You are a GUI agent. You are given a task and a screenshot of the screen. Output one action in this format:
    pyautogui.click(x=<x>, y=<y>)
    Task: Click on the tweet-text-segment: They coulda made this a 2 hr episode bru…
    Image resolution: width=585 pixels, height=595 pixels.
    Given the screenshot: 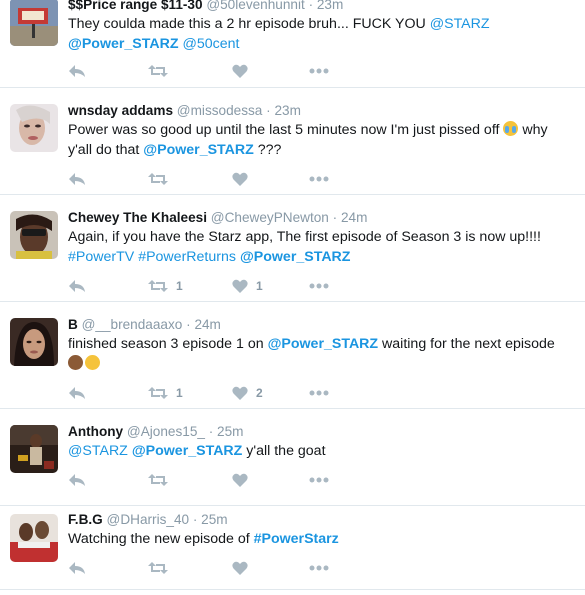 What is the action you would take?
    pyautogui.click(x=249, y=24)
    